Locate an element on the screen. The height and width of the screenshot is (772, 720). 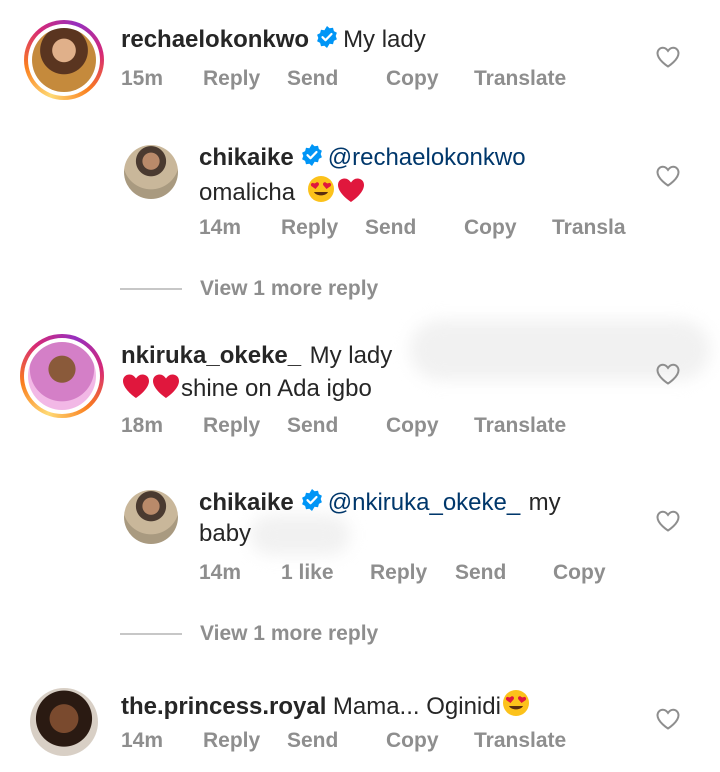
mention-link: @nkiruka_okeke_ is located at coordinates (424, 502).